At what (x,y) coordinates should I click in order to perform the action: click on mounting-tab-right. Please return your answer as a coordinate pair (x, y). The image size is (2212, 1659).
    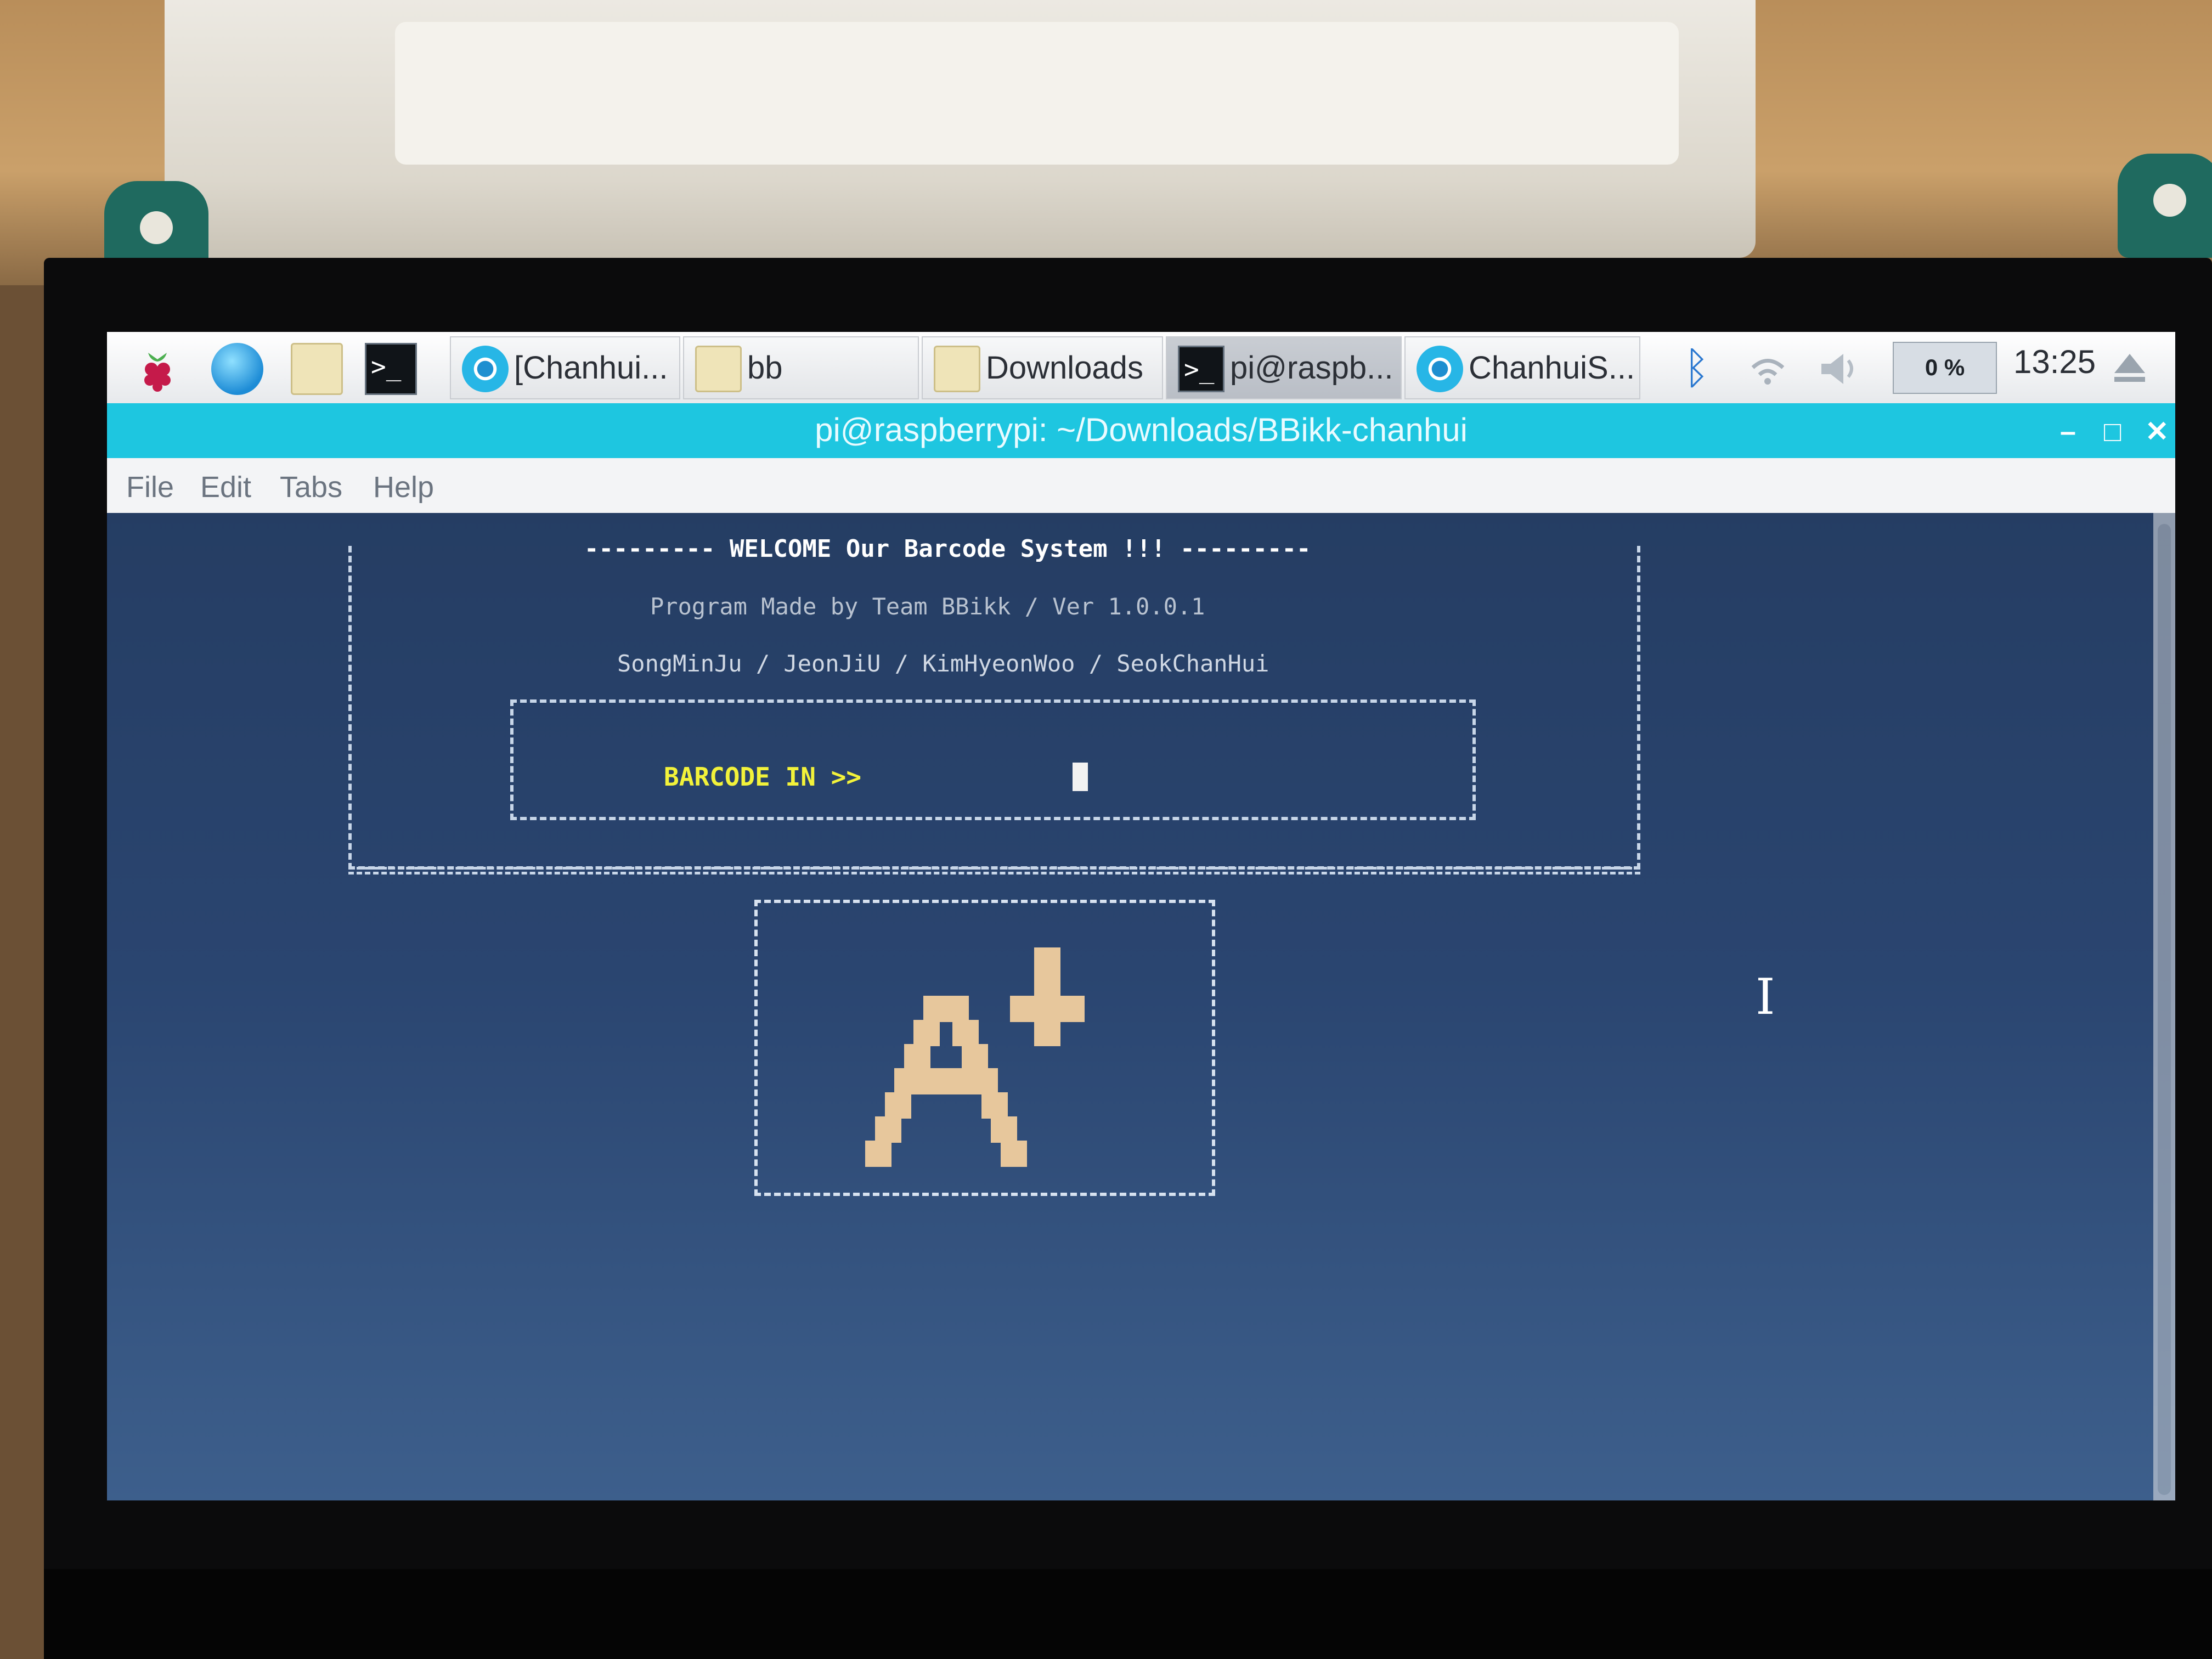
    Looking at the image, I should click on (2165, 206).